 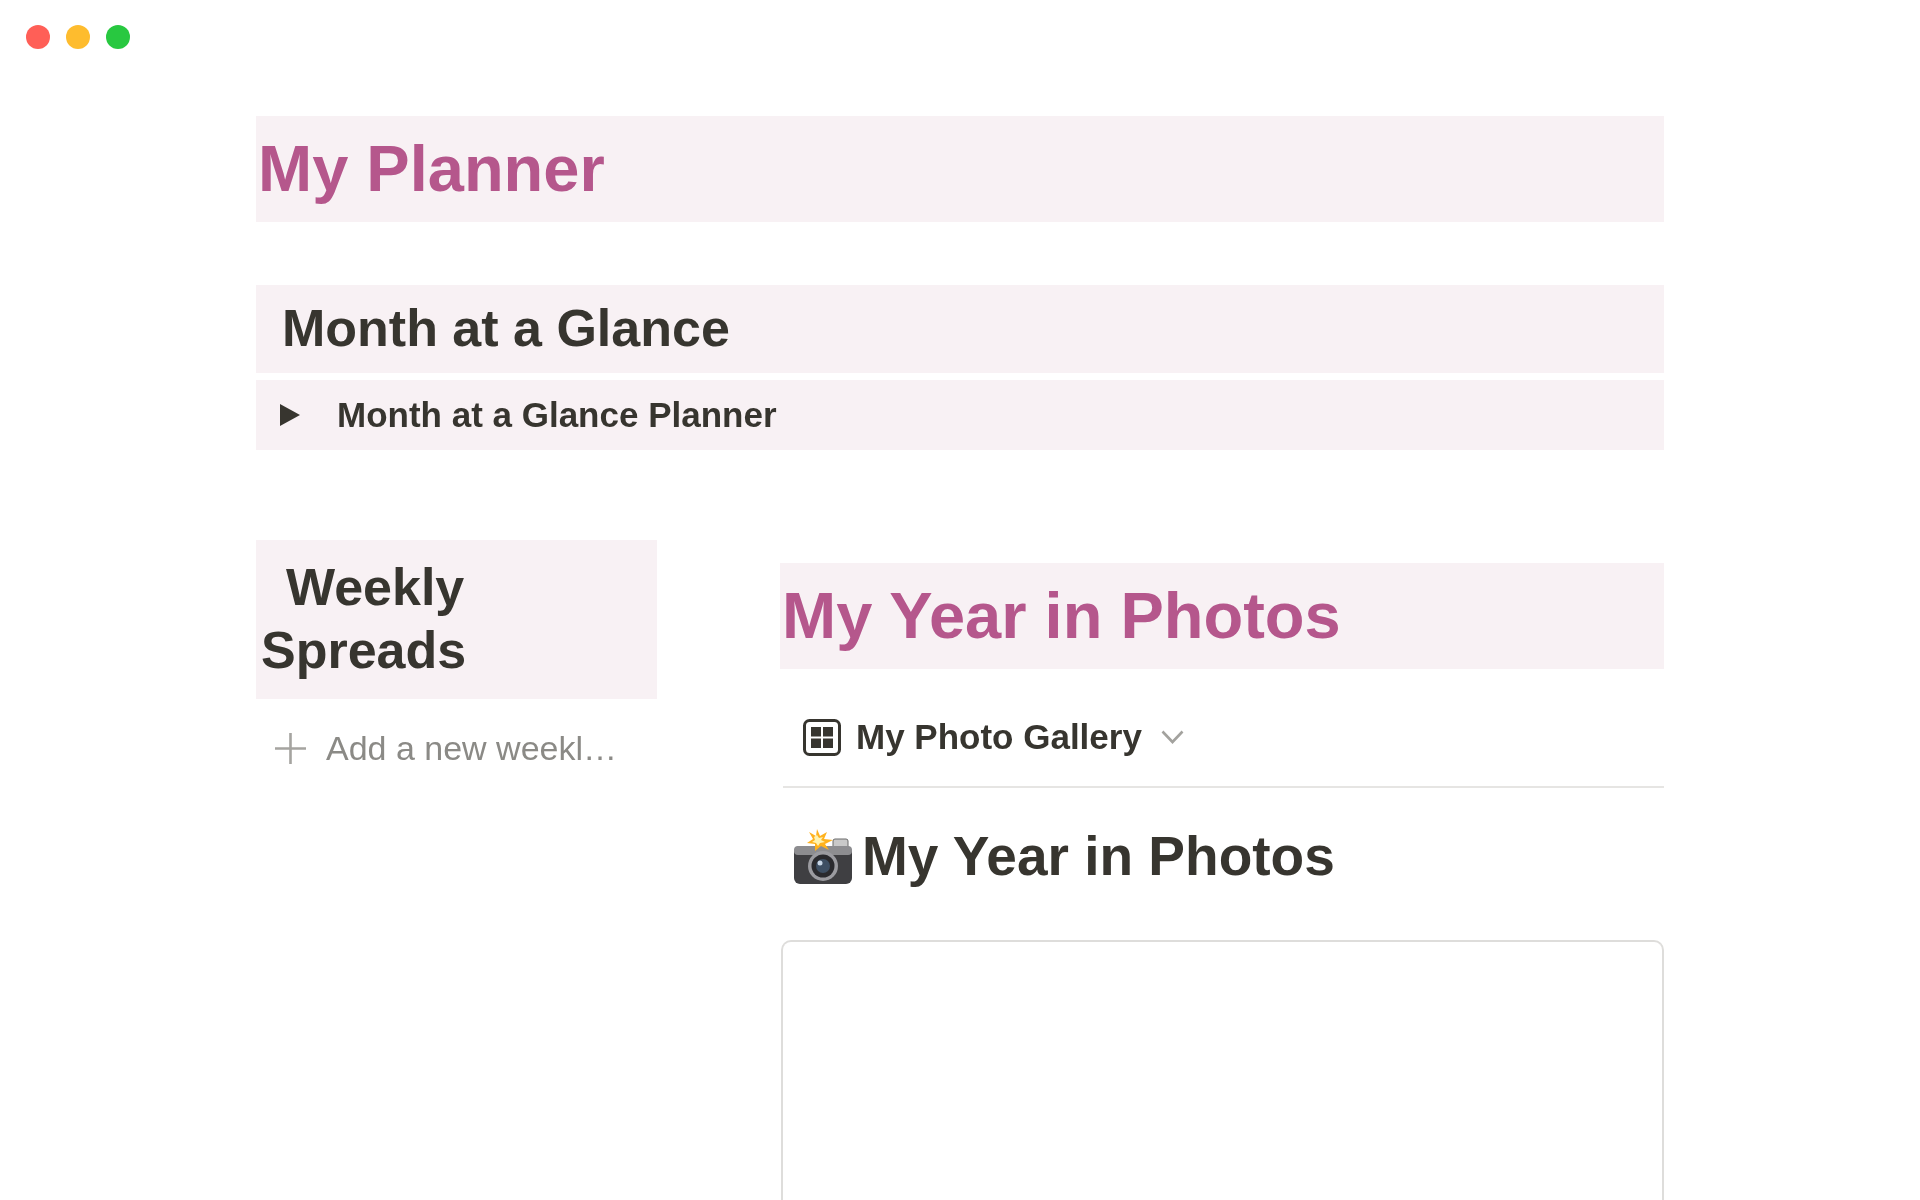 I want to click on window-zoom-icon, so click(x=118, y=37).